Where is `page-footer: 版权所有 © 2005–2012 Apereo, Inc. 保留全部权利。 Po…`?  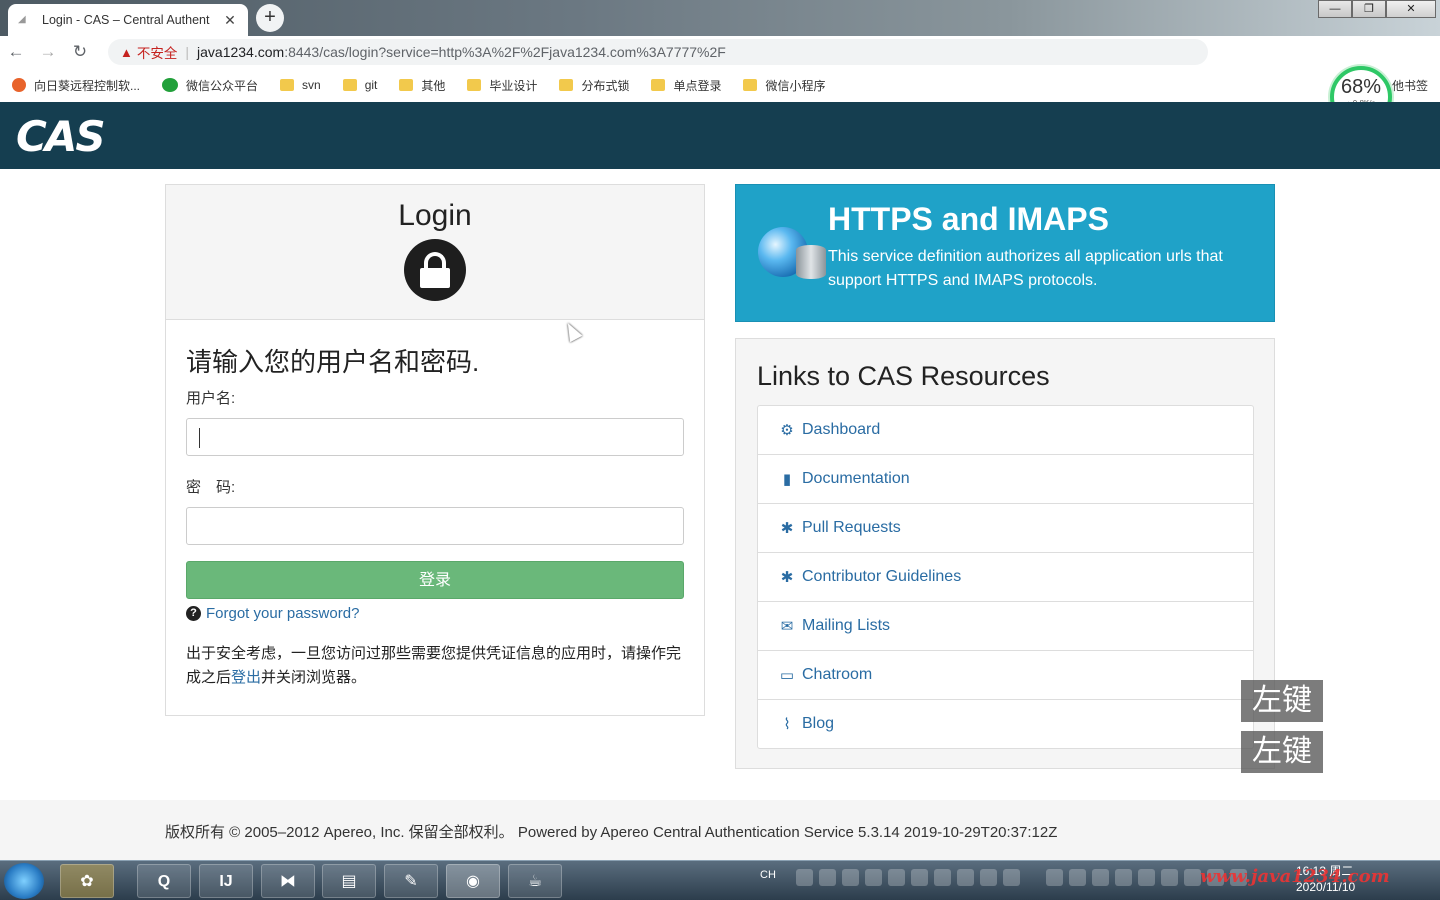 page-footer: 版权所有 © 2005–2012 Apereo, Inc. 保留全部权利。 Po… is located at coordinates (720, 830).